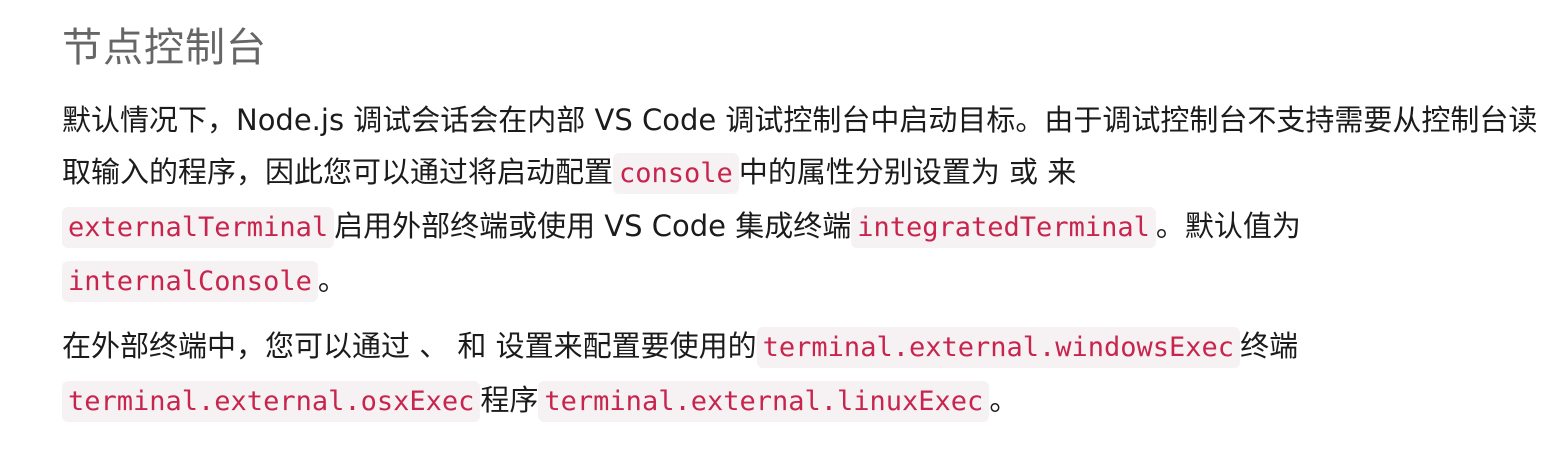  What do you see at coordinates (190, 281) in the screenshot?
I see `code-internal-console: internalConsole` at bounding box center [190, 281].